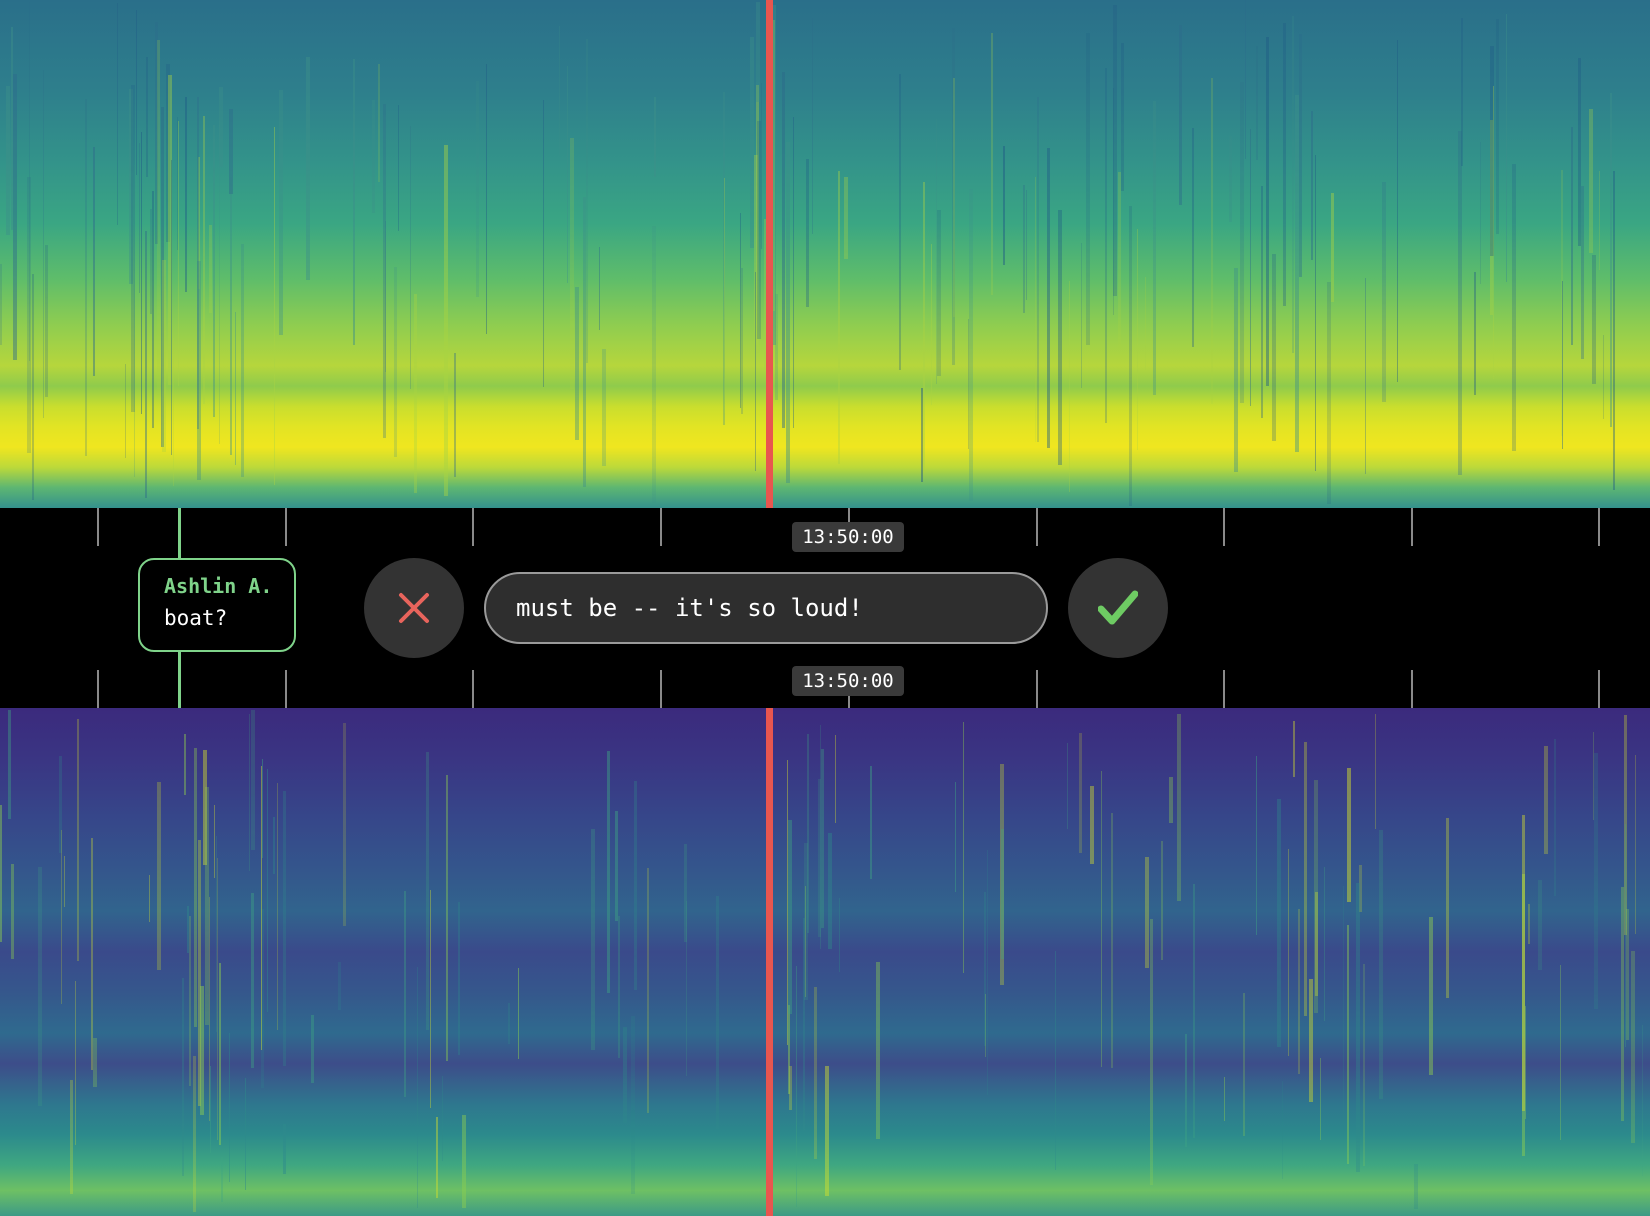  I want to click on playhead-top, so click(769, 254).